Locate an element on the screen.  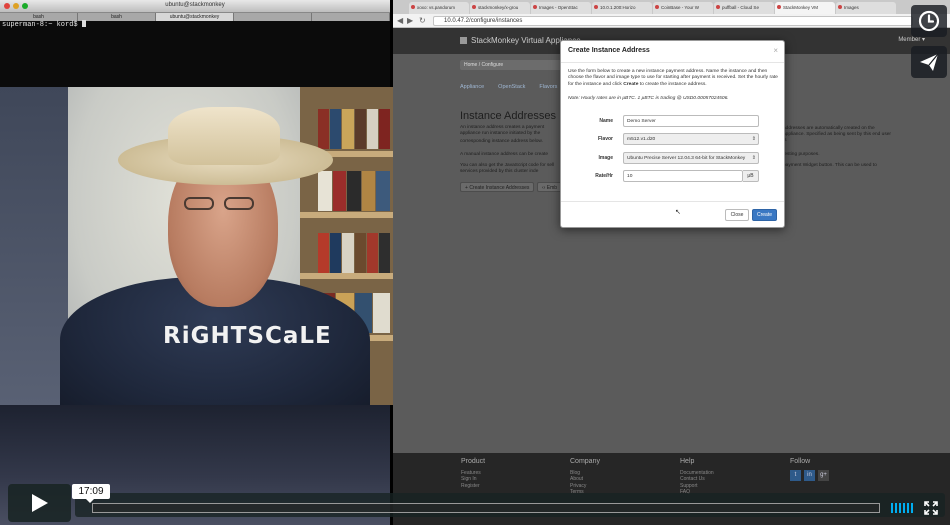
name-row: Name Demo Server is located at coordinates (673, 121).